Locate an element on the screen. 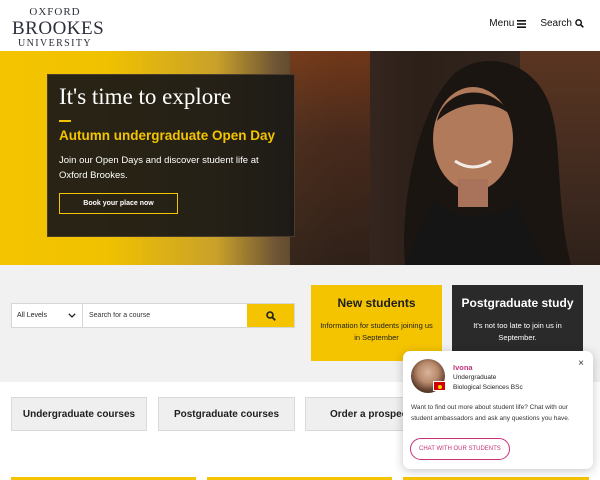  hamburger-icon is located at coordinates (522, 23).